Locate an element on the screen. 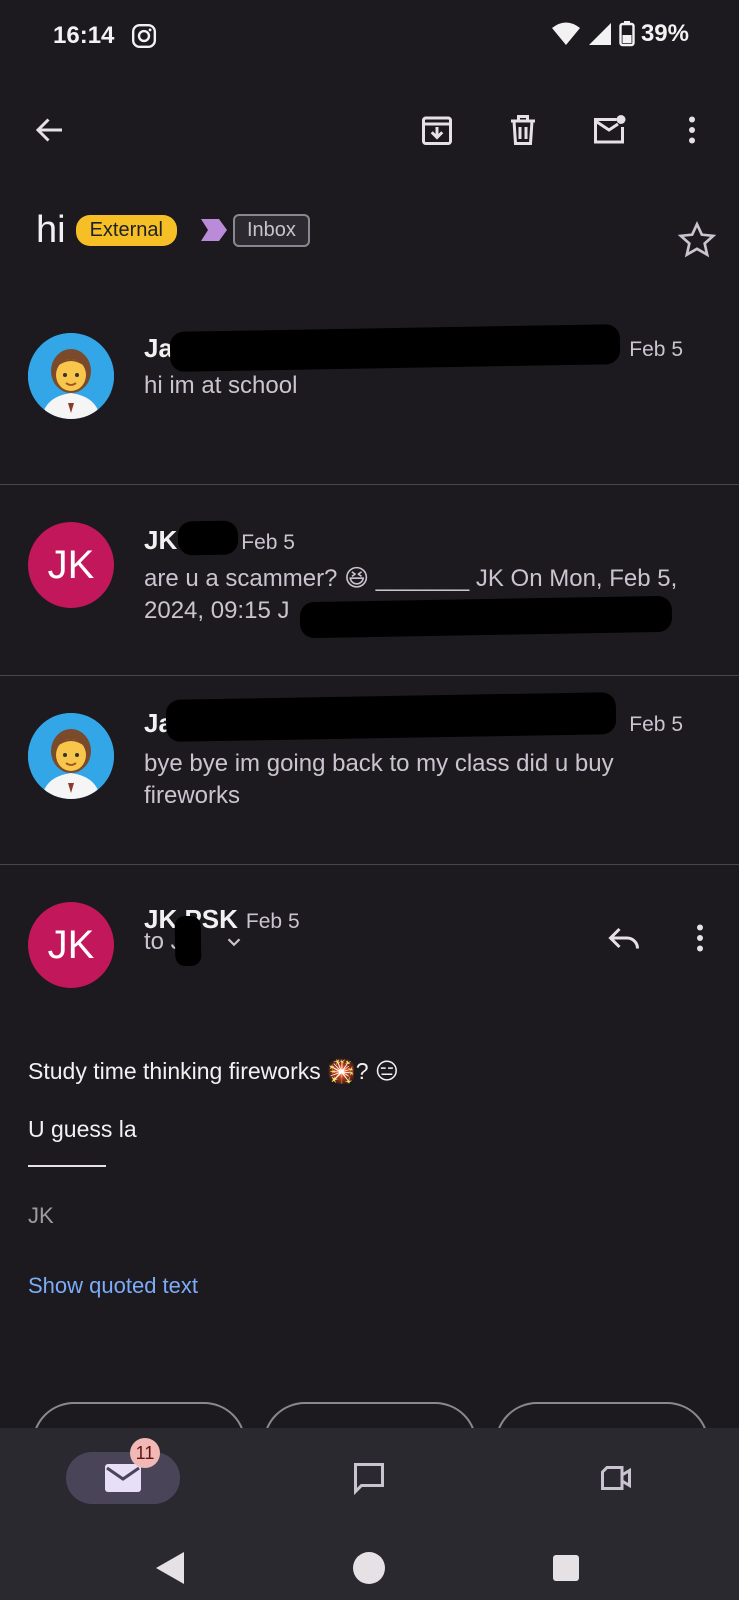 The width and height of the screenshot is (739, 1600). back-arrow-icon is located at coordinates (48, 130).